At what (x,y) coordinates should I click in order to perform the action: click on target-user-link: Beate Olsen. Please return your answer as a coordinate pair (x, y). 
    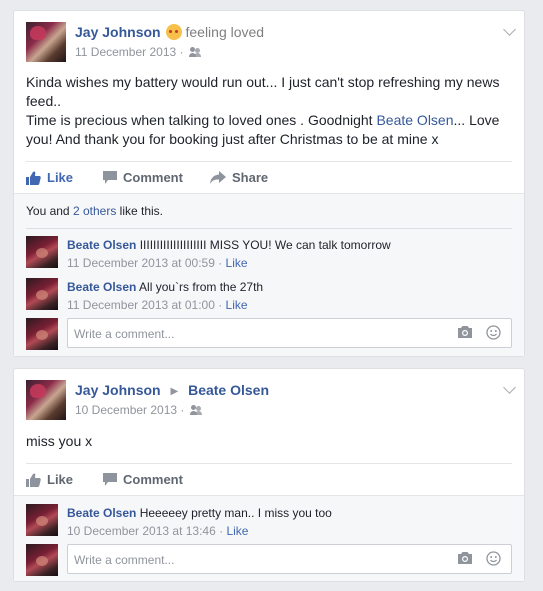
    Looking at the image, I should click on (228, 390).